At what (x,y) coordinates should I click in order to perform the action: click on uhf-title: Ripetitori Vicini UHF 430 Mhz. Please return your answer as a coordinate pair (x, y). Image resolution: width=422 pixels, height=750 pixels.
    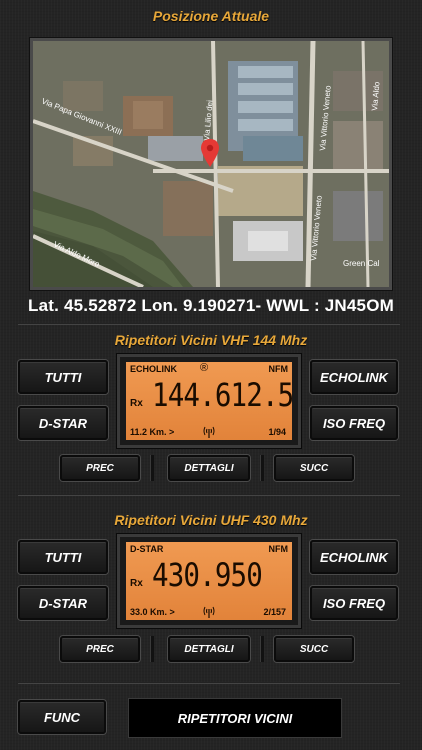
    Looking at the image, I should click on (211, 520).